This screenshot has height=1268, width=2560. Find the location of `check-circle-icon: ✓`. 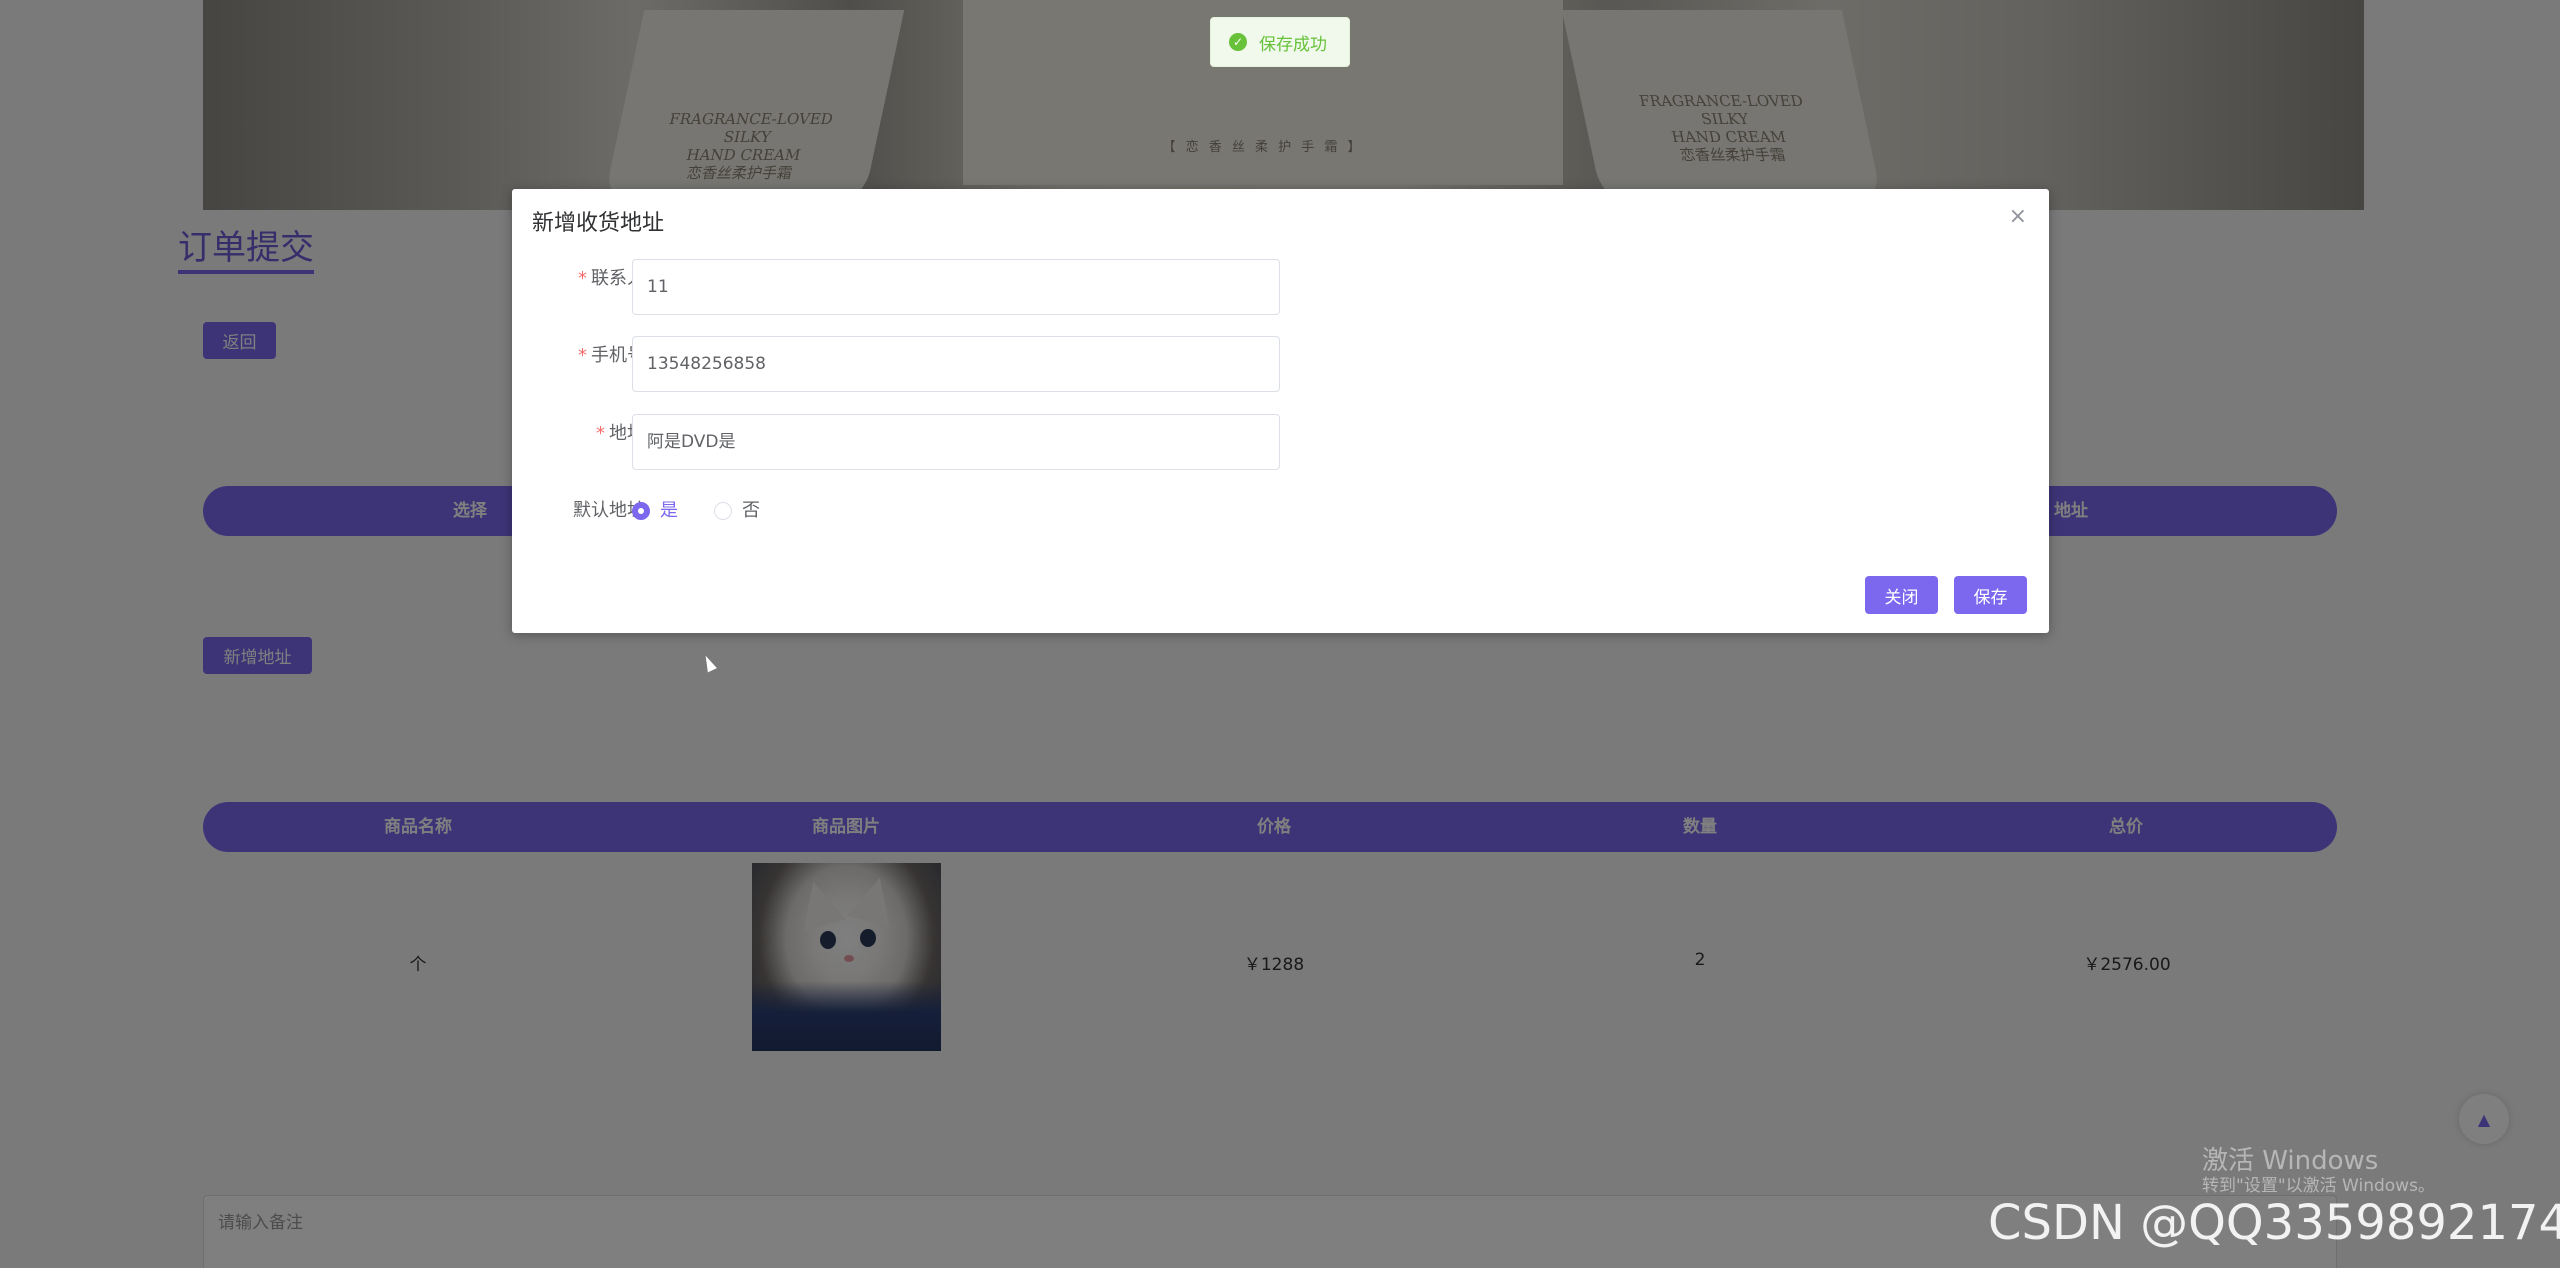

check-circle-icon: ✓ is located at coordinates (1238, 42).